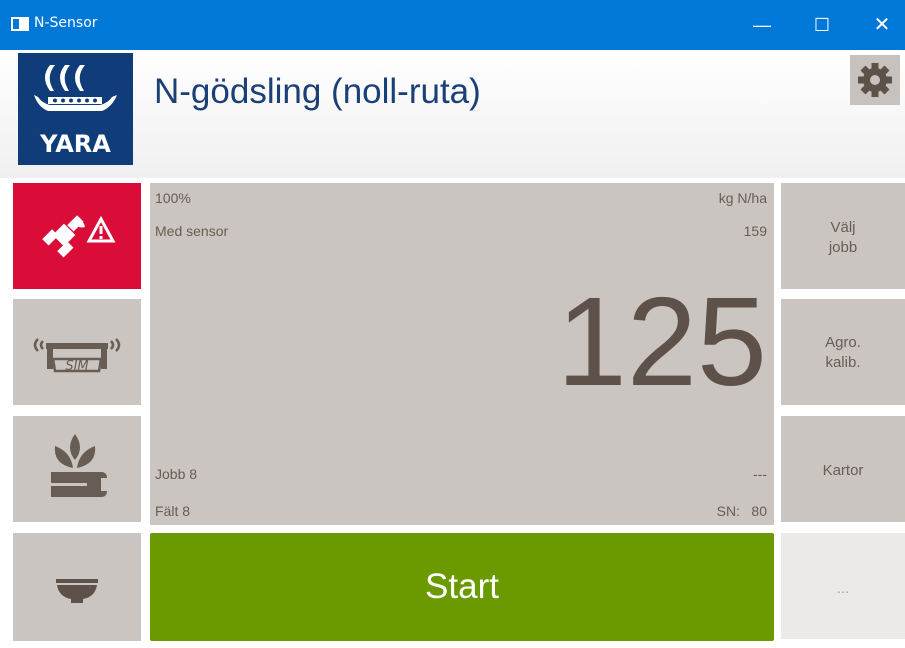 The image size is (905, 648). I want to click on close-button: ✕, so click(881, 25).